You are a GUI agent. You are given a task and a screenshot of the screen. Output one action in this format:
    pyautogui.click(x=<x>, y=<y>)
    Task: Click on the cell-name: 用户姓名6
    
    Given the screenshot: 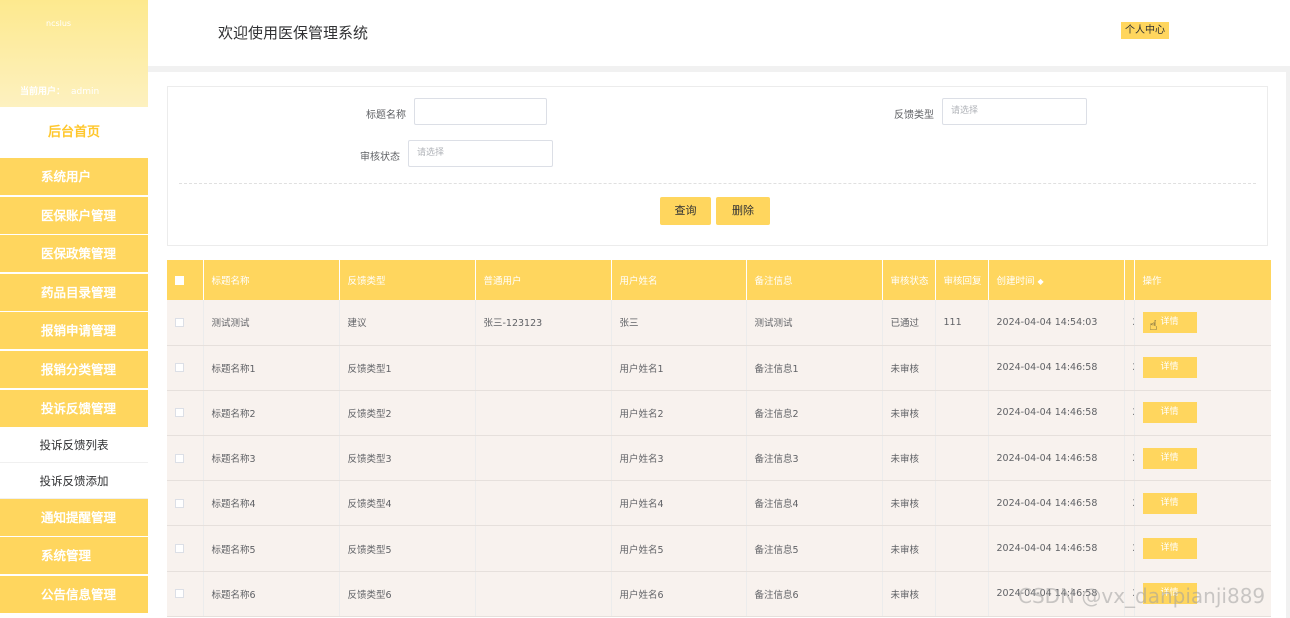 What is the action you would take?
    pyautogui.click(x=679, y=594)
    